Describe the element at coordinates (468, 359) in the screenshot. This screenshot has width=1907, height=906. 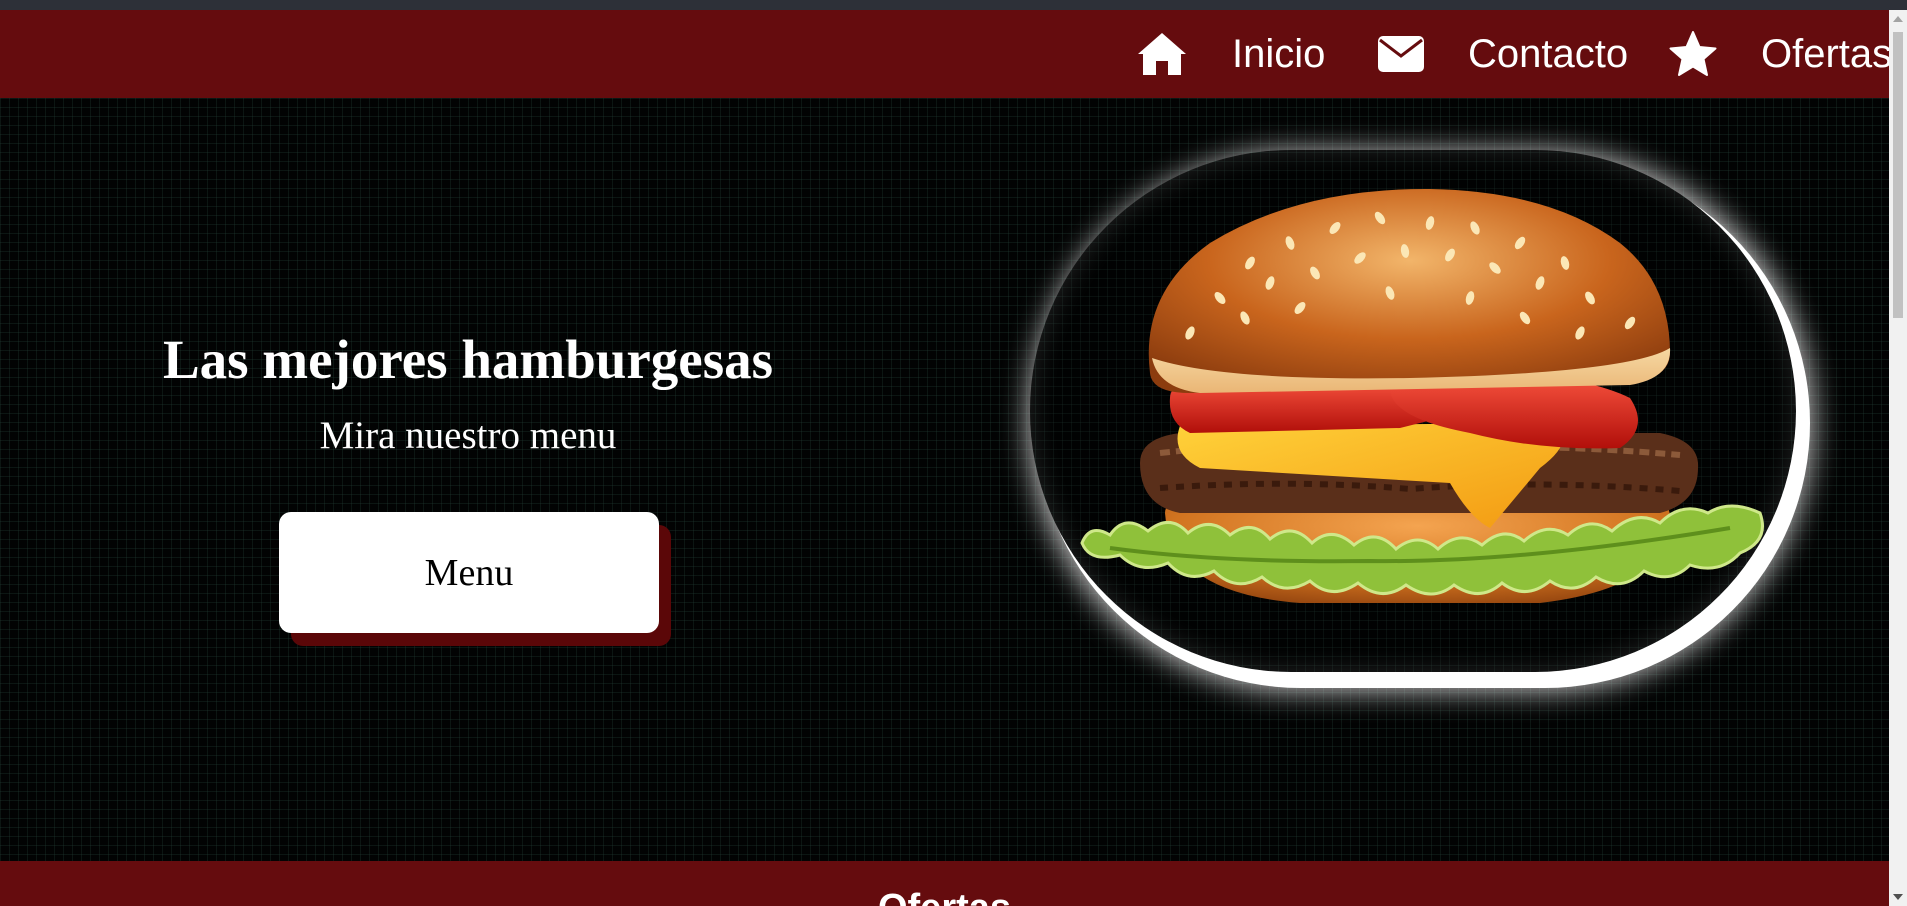
I see `hero-title: Las mejores hamburgesas` at that location.